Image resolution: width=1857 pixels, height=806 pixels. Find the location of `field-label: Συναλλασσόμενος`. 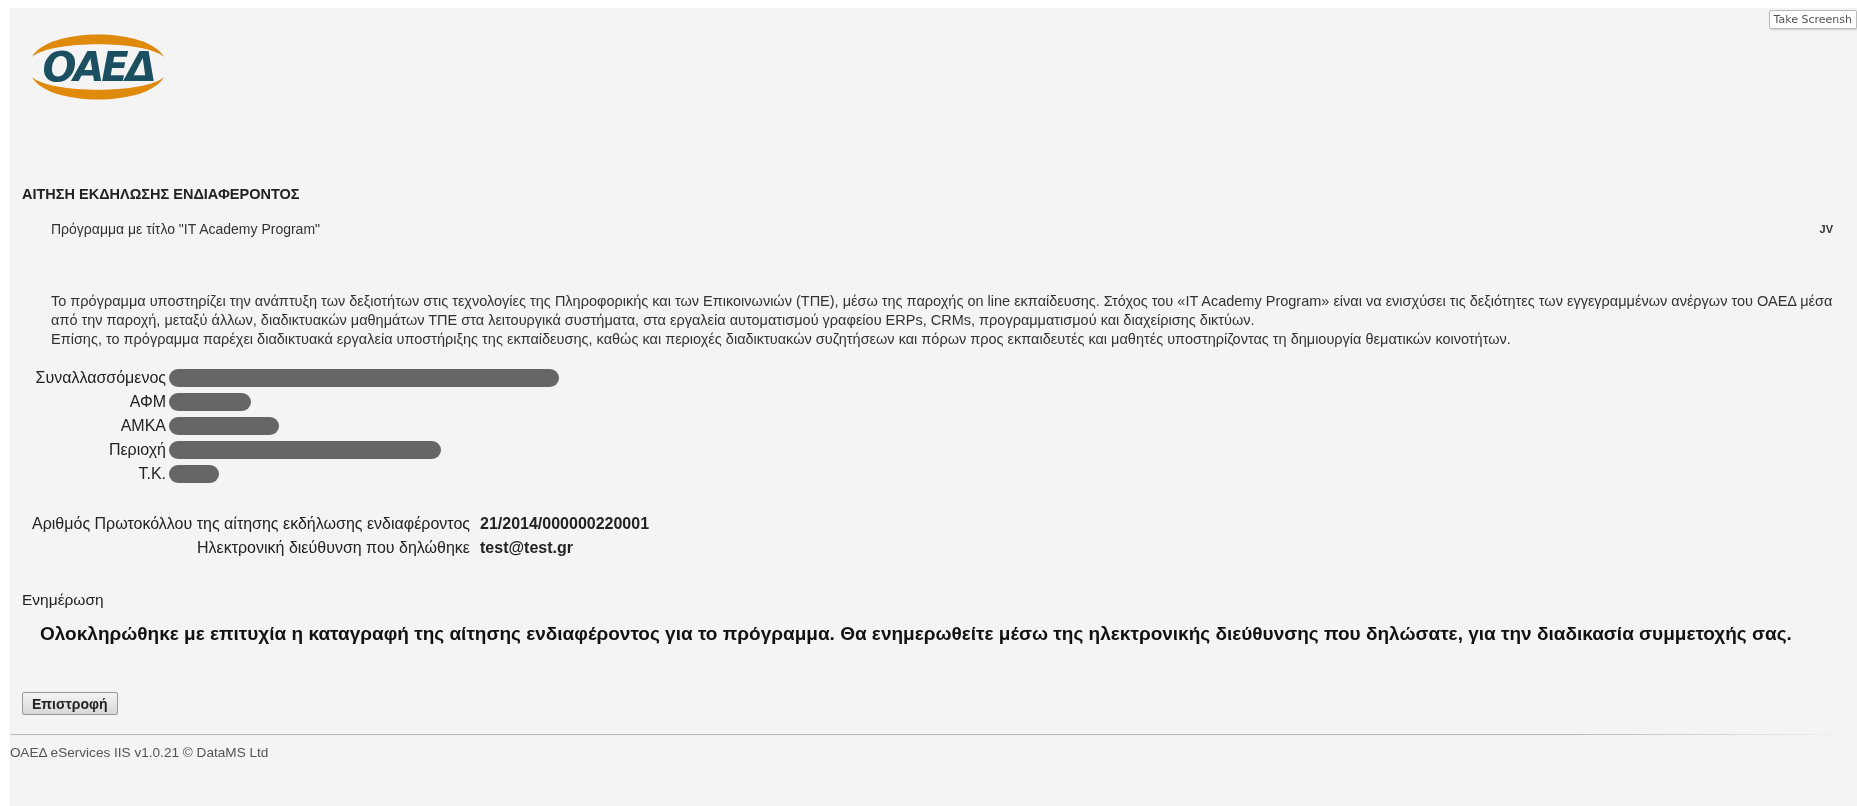

field-label: Συναλλασσόμενος is located at coordinates (100, 377).